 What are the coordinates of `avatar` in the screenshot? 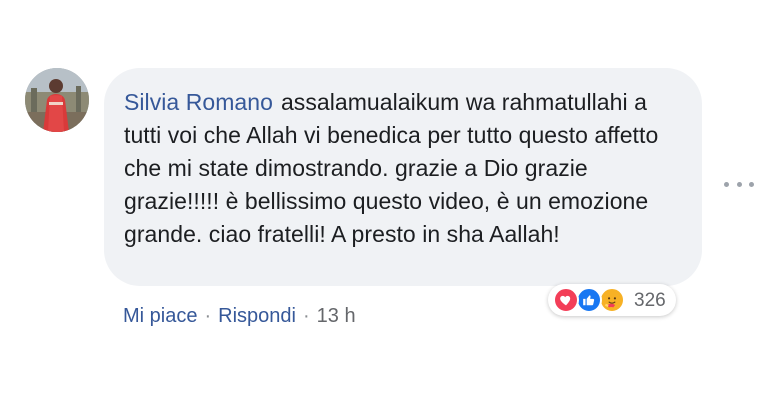 It's located at (57, 100).